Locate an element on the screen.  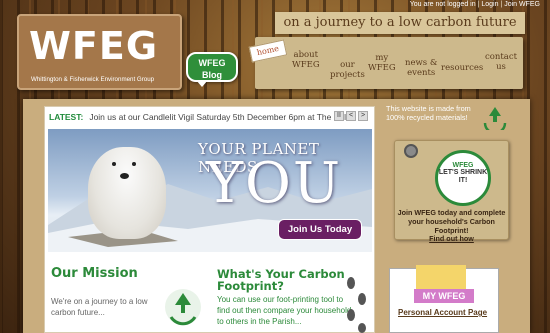
nav-projects: our projects is located at coordinates (347, 70).